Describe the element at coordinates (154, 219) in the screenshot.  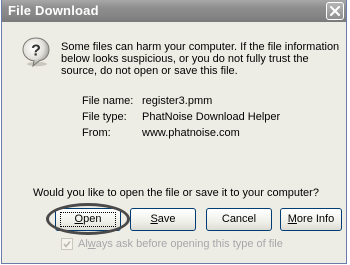
I see `save-accesskey: S` at that location.